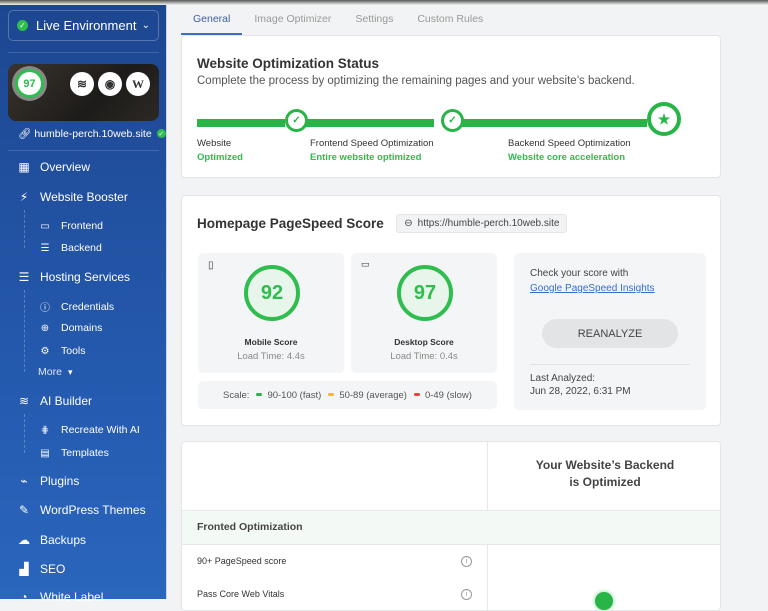 This screenshot has height=611, width=768. I want to click on last-analyzed: Last Analyzed: Jun 28, 2022, 6:31 PM, so click(580, 385).